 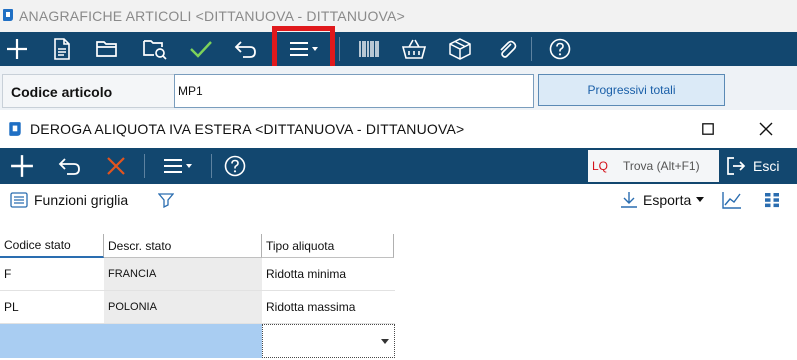 I want to click on grid-layout-icon, so click(x=772, y=200).